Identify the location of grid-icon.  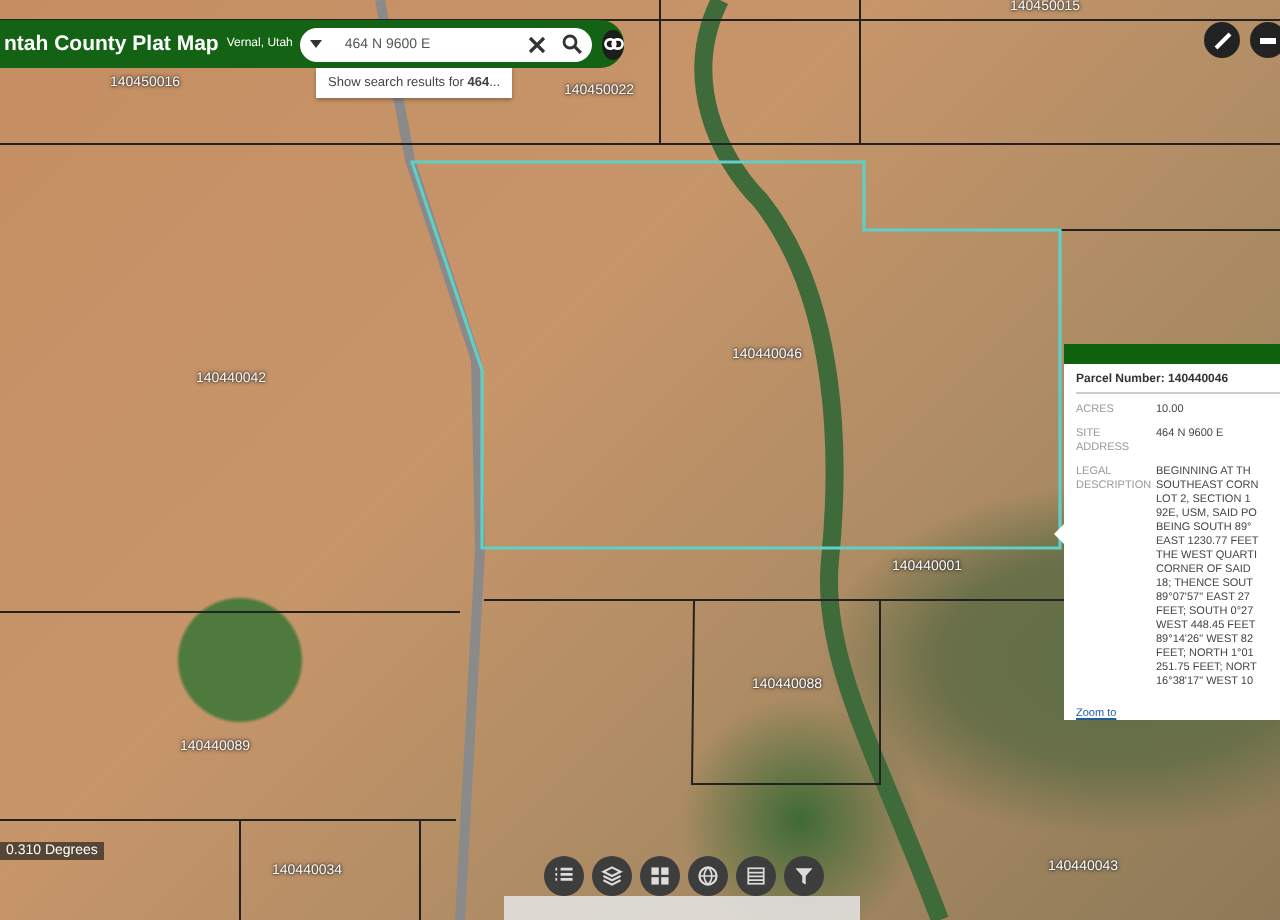
(660, 876).